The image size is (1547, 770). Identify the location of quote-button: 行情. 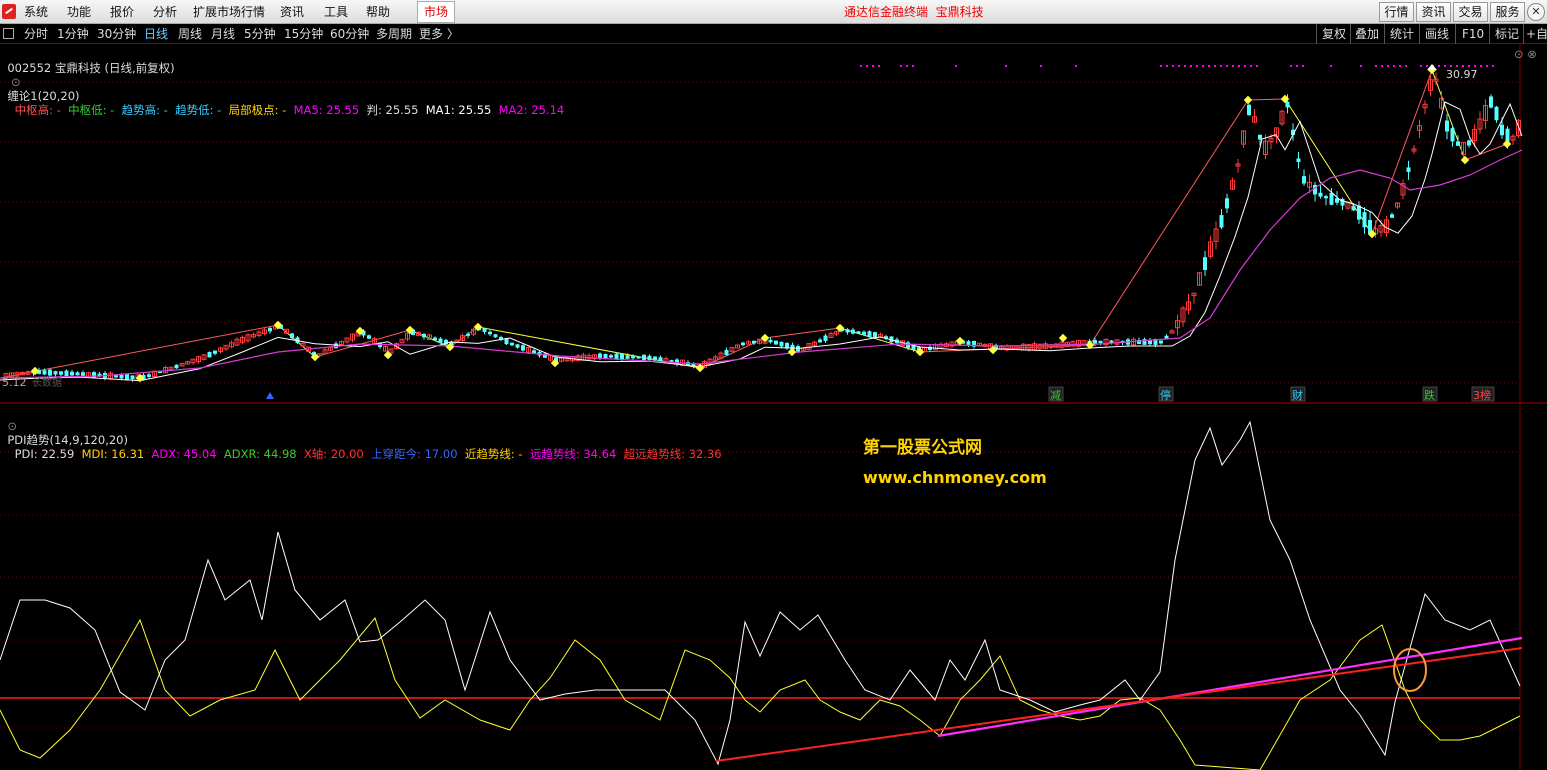
(1396, 12).